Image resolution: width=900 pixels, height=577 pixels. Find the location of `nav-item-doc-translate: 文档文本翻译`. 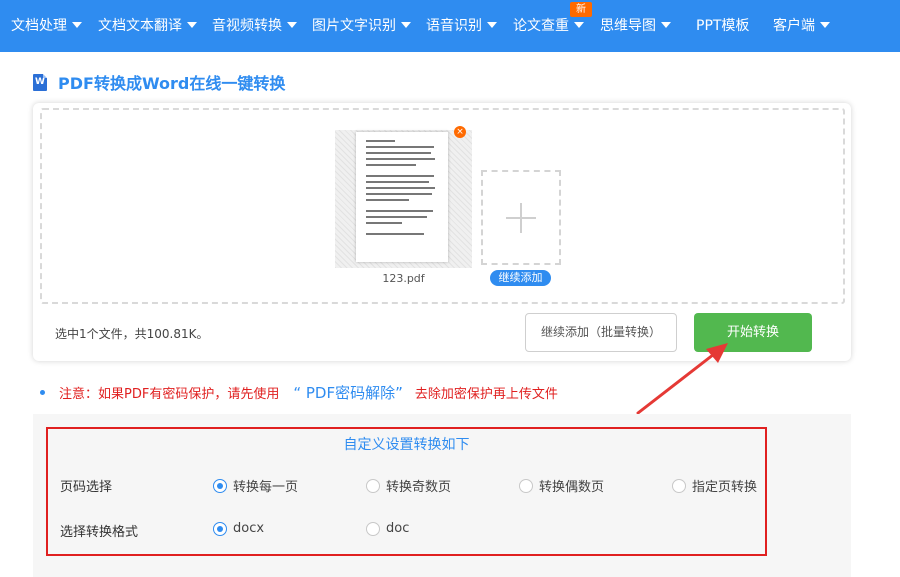

nav-item-doc-translate: 文档文本翻译 is located at coordinates (147, 26).